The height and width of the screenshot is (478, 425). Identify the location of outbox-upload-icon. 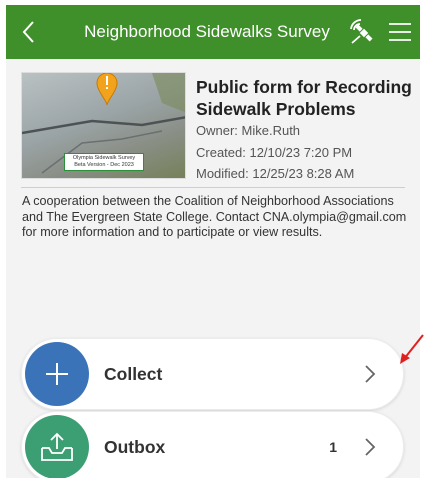
(57, 446).